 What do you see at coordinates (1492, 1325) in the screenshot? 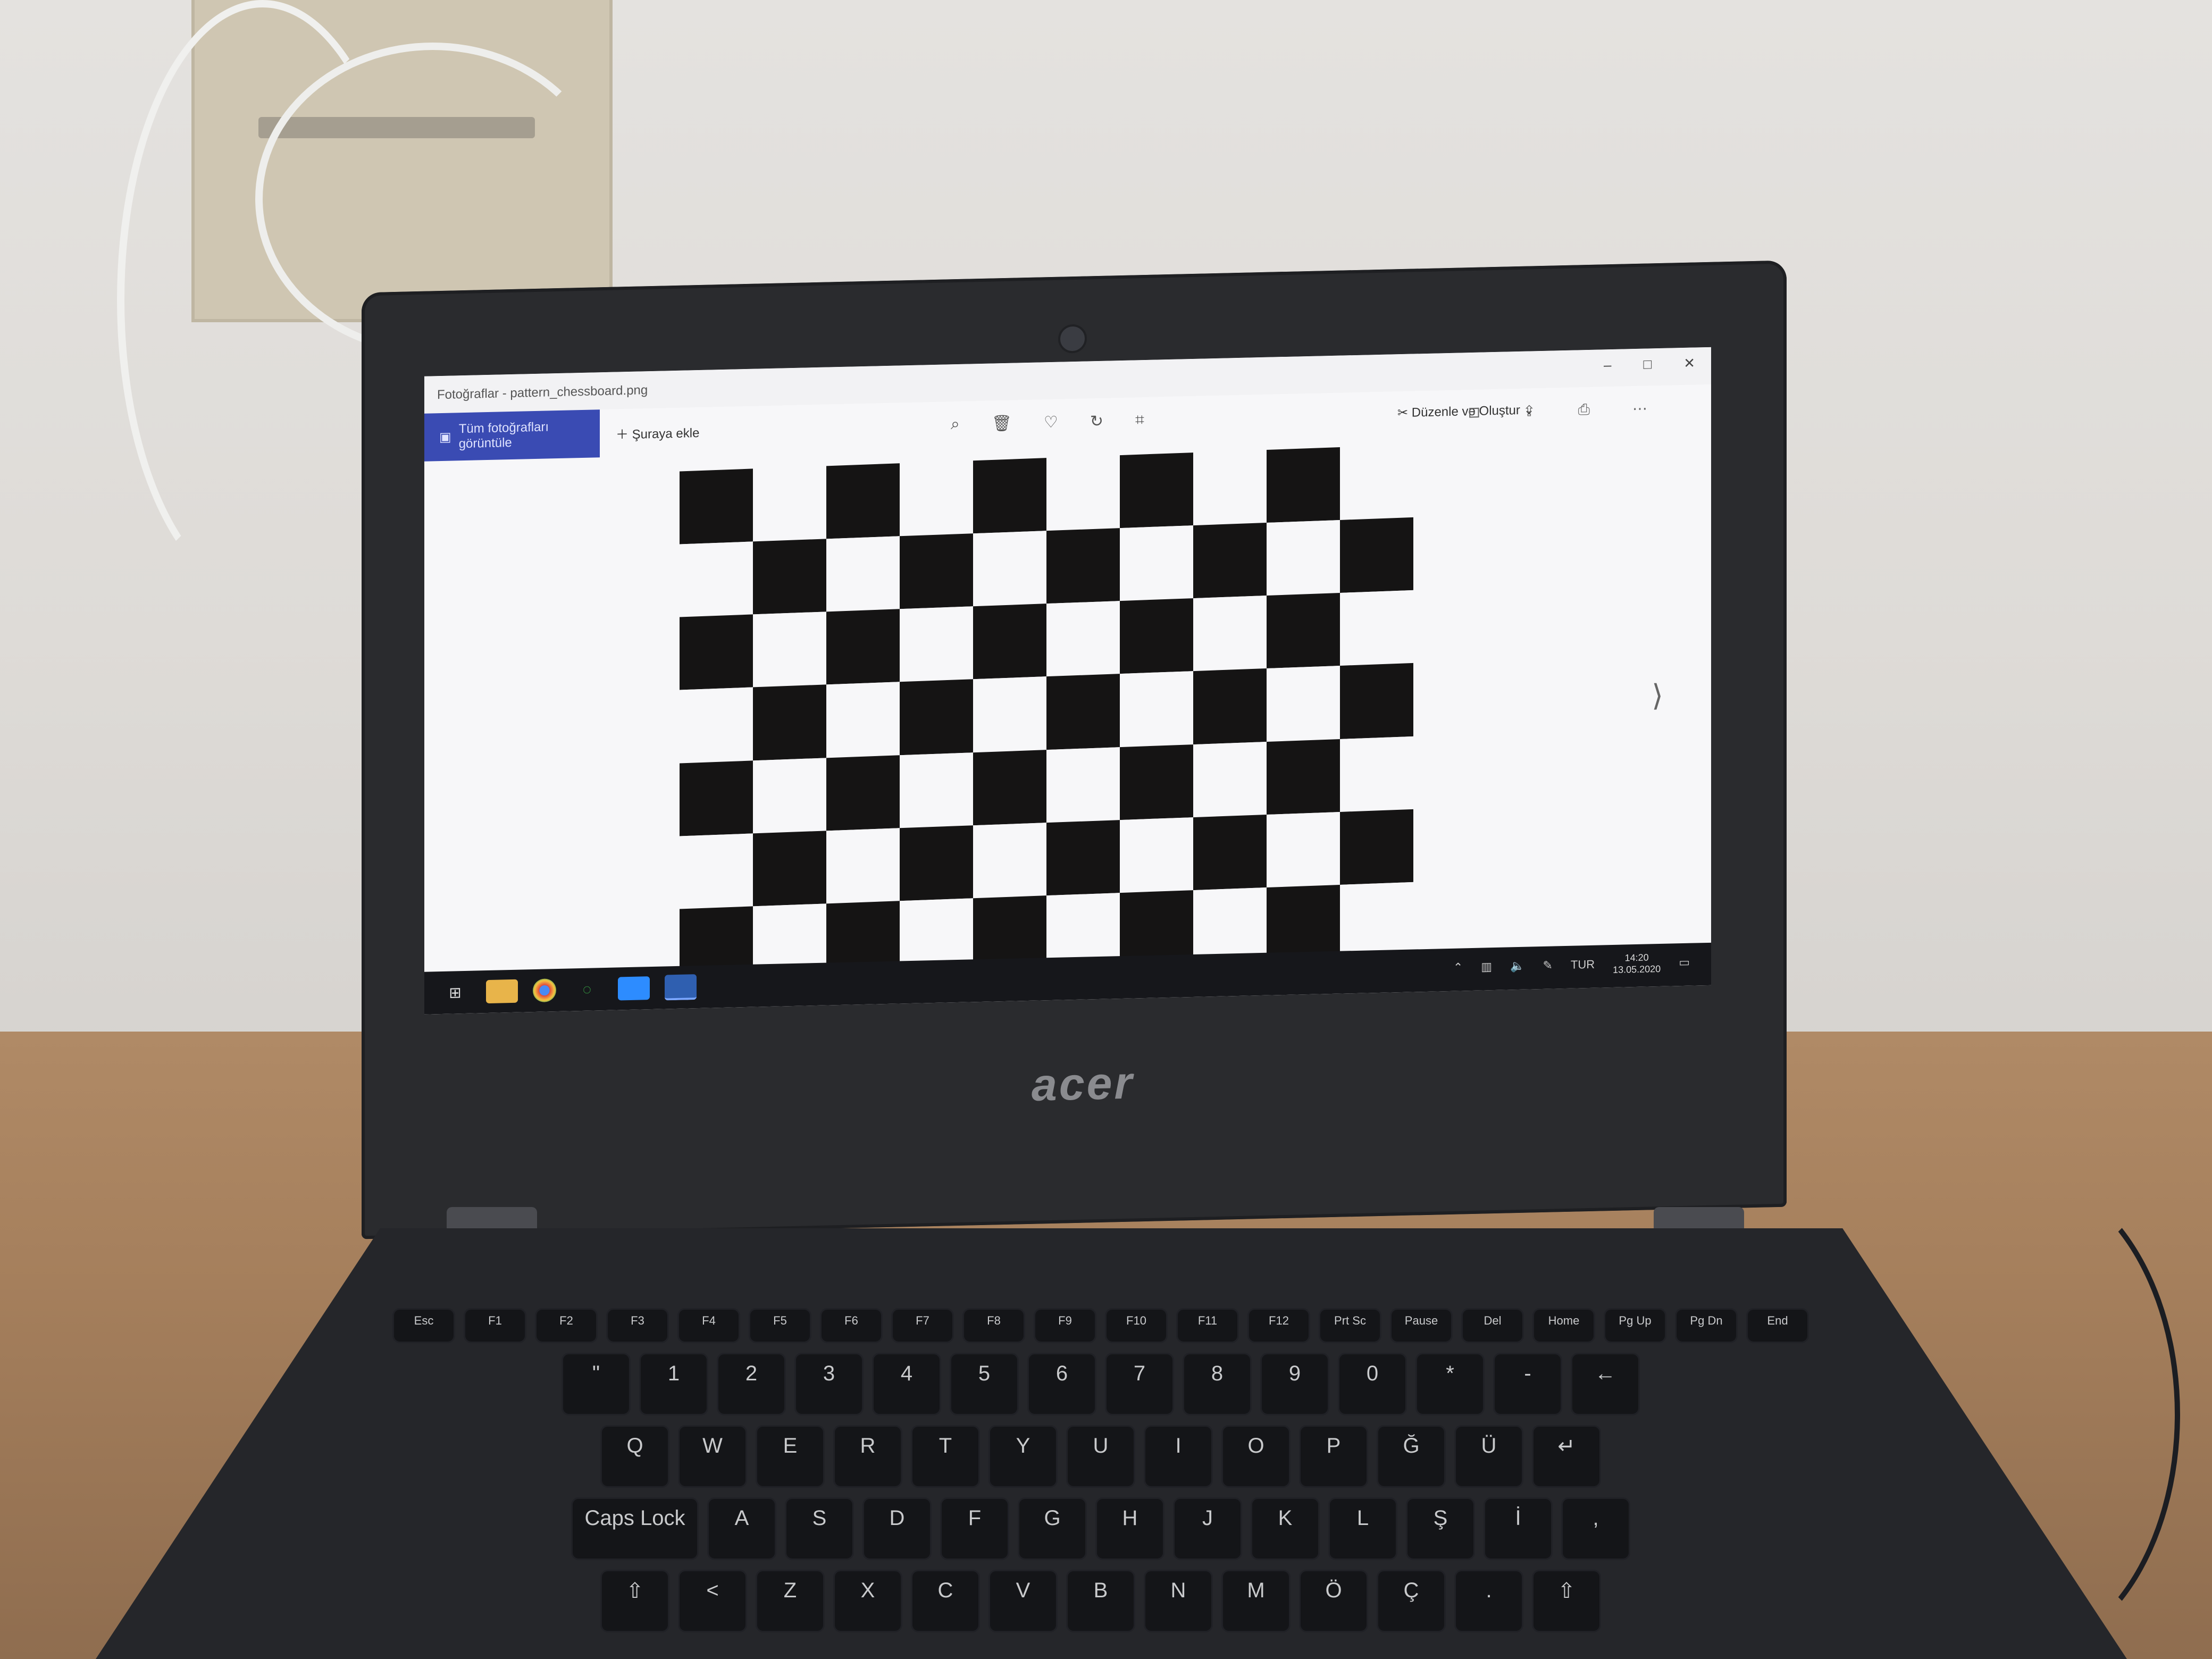
I see `keyboard-key: Del` at bounding box center [1492, 1325].